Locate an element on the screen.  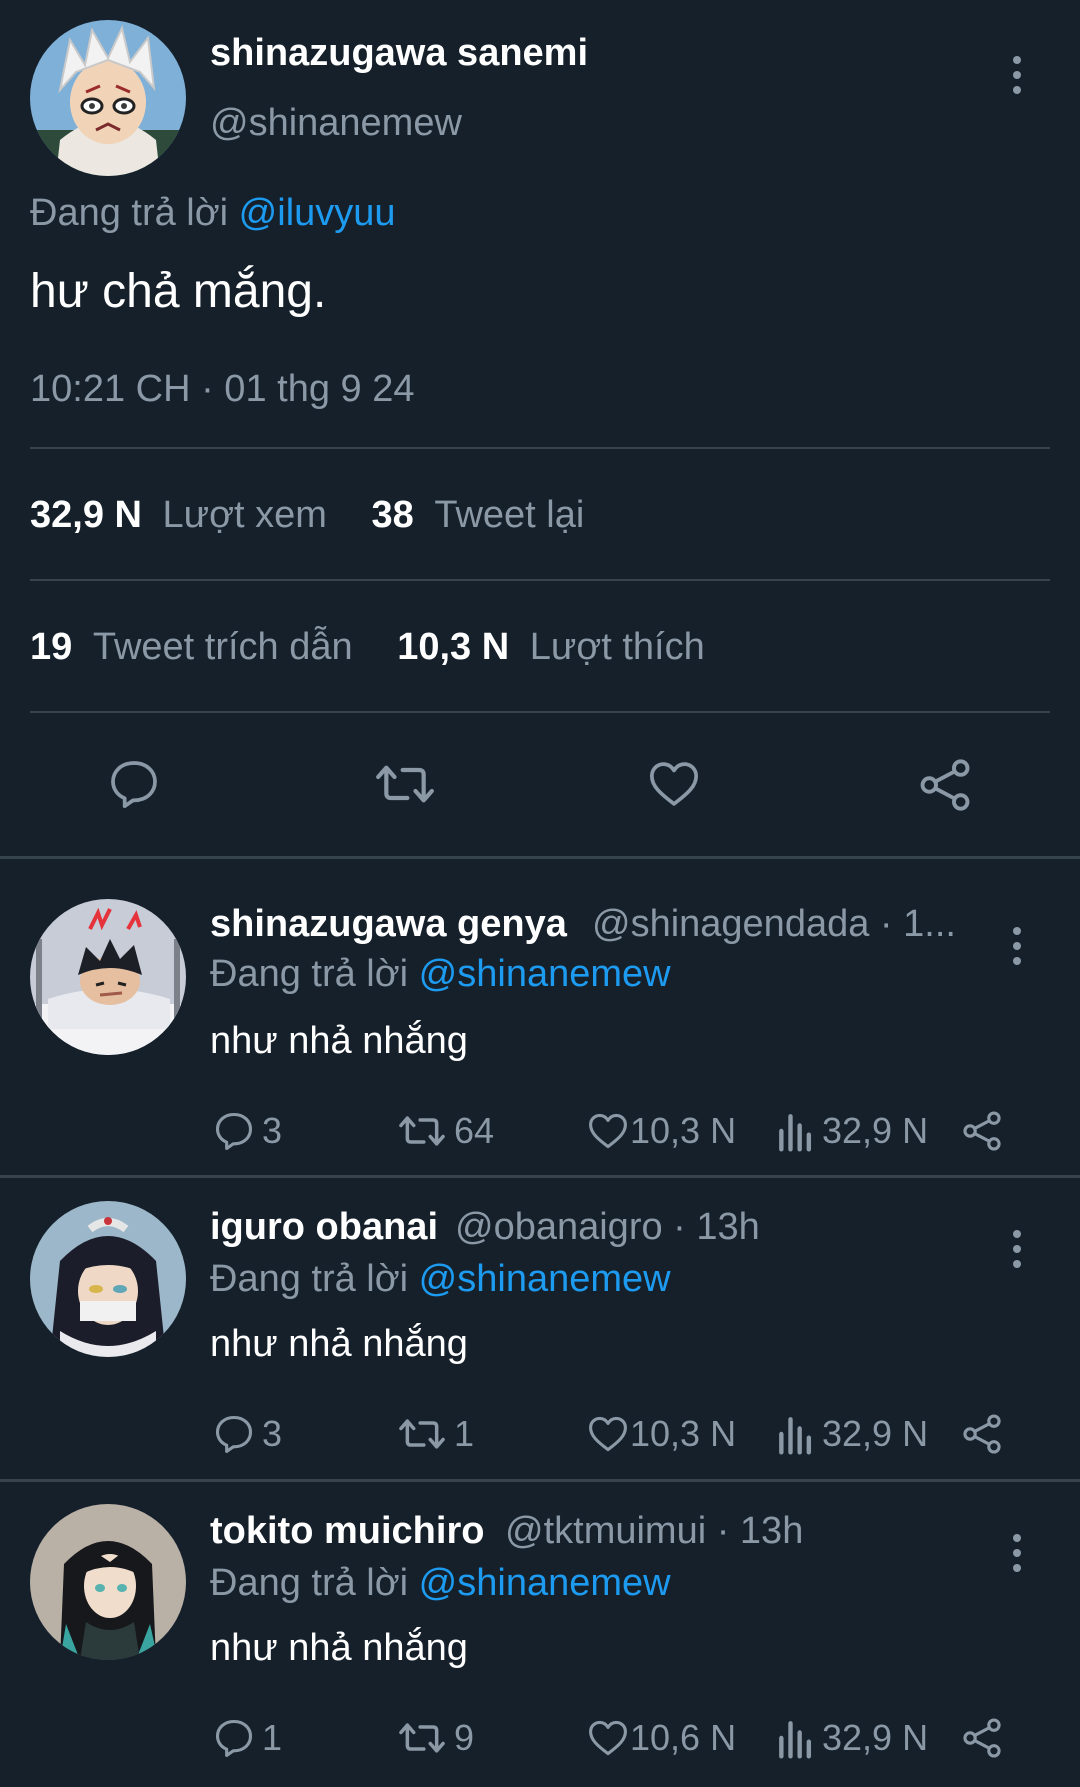
like-count-button: 10,6 N is located at coordinates (661, 1738).